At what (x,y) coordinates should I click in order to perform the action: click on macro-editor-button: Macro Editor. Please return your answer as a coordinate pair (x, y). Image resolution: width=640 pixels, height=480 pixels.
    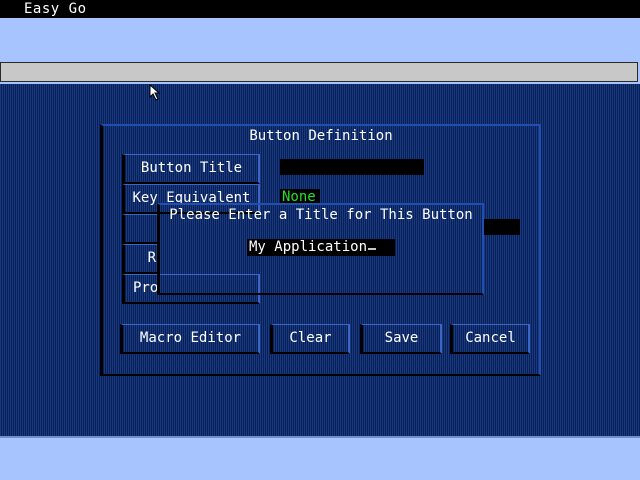
    Looking at the image, I should click on (190, 339).